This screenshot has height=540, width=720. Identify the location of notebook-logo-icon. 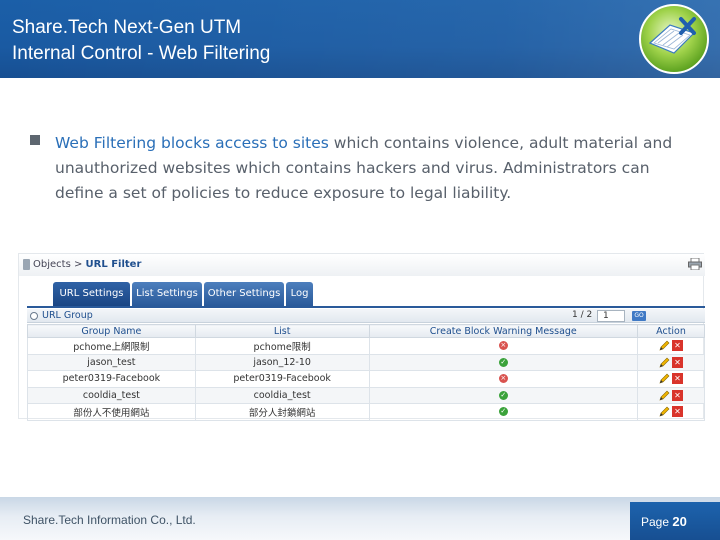
(674, 39).